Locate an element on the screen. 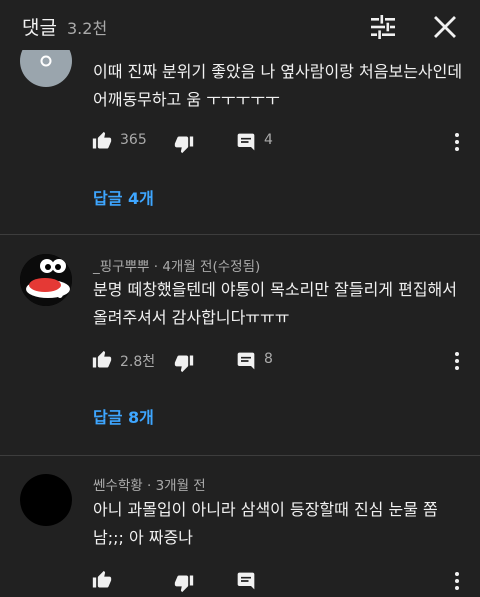  sort-filter-button is located at coordinates (383, 27).